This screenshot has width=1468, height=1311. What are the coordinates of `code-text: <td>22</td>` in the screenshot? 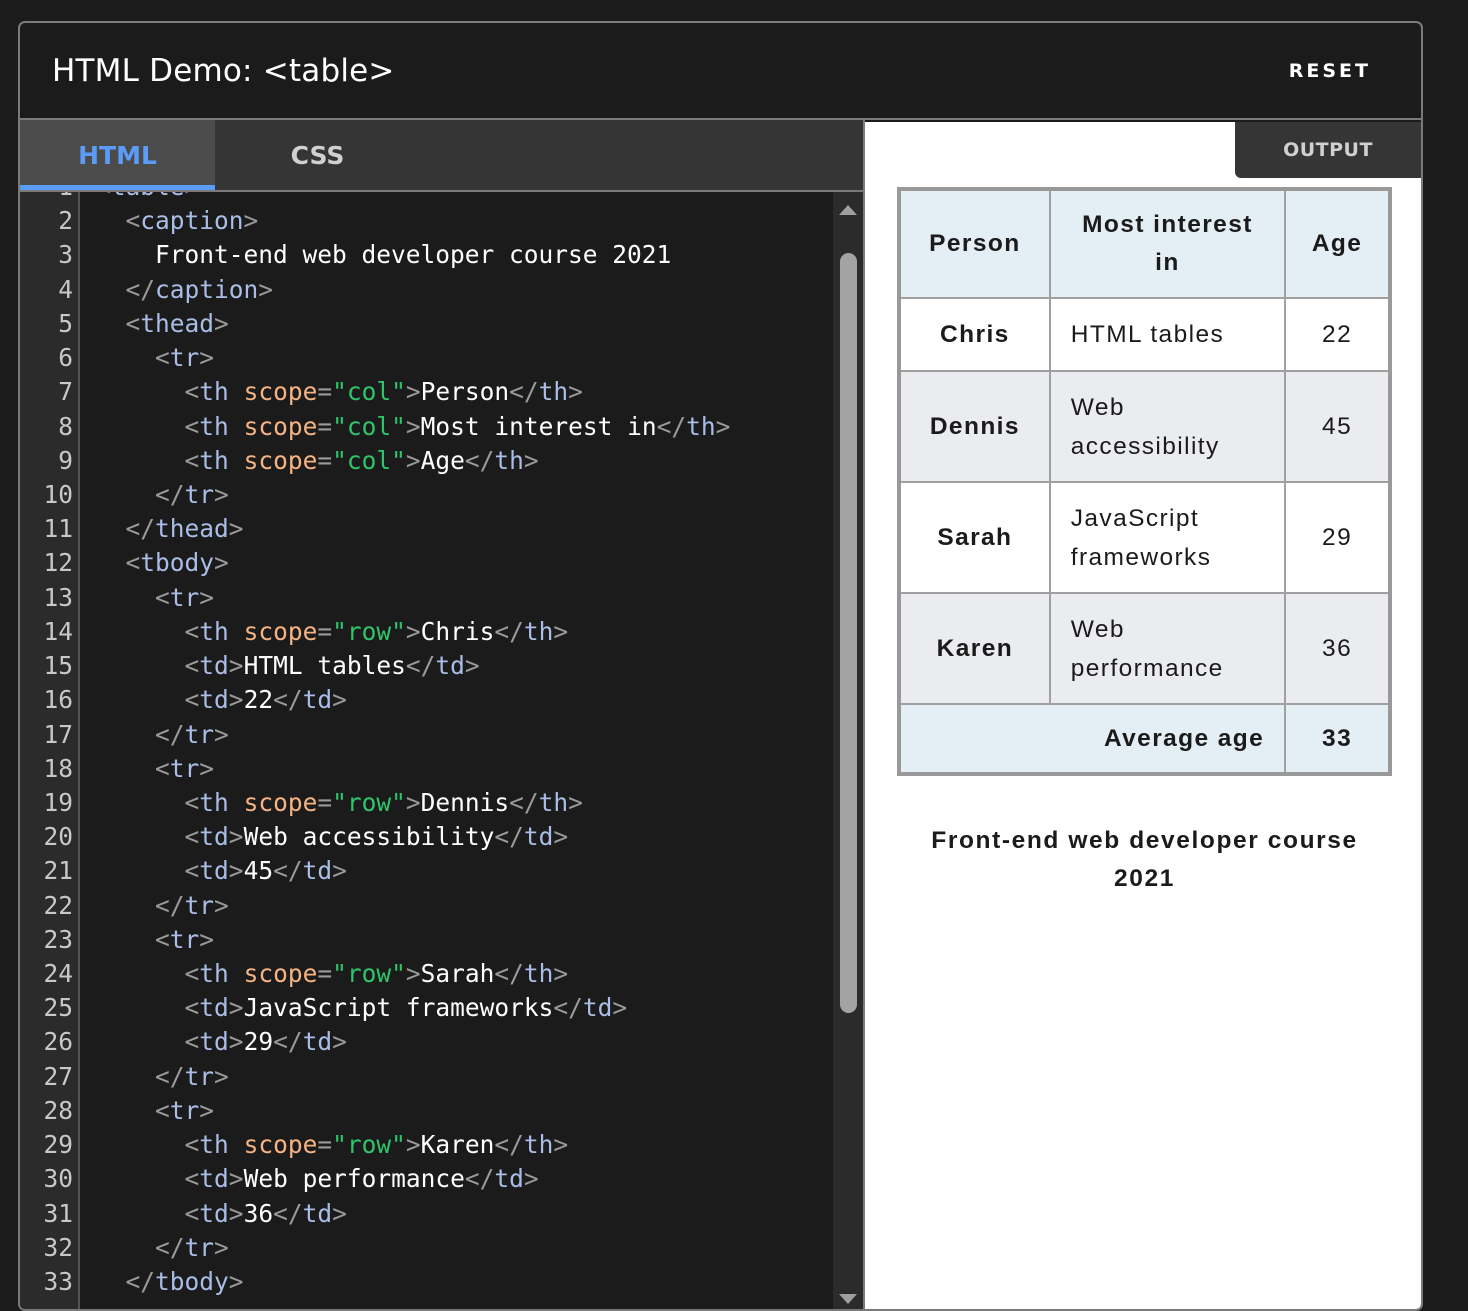 It's located at (221, 700).